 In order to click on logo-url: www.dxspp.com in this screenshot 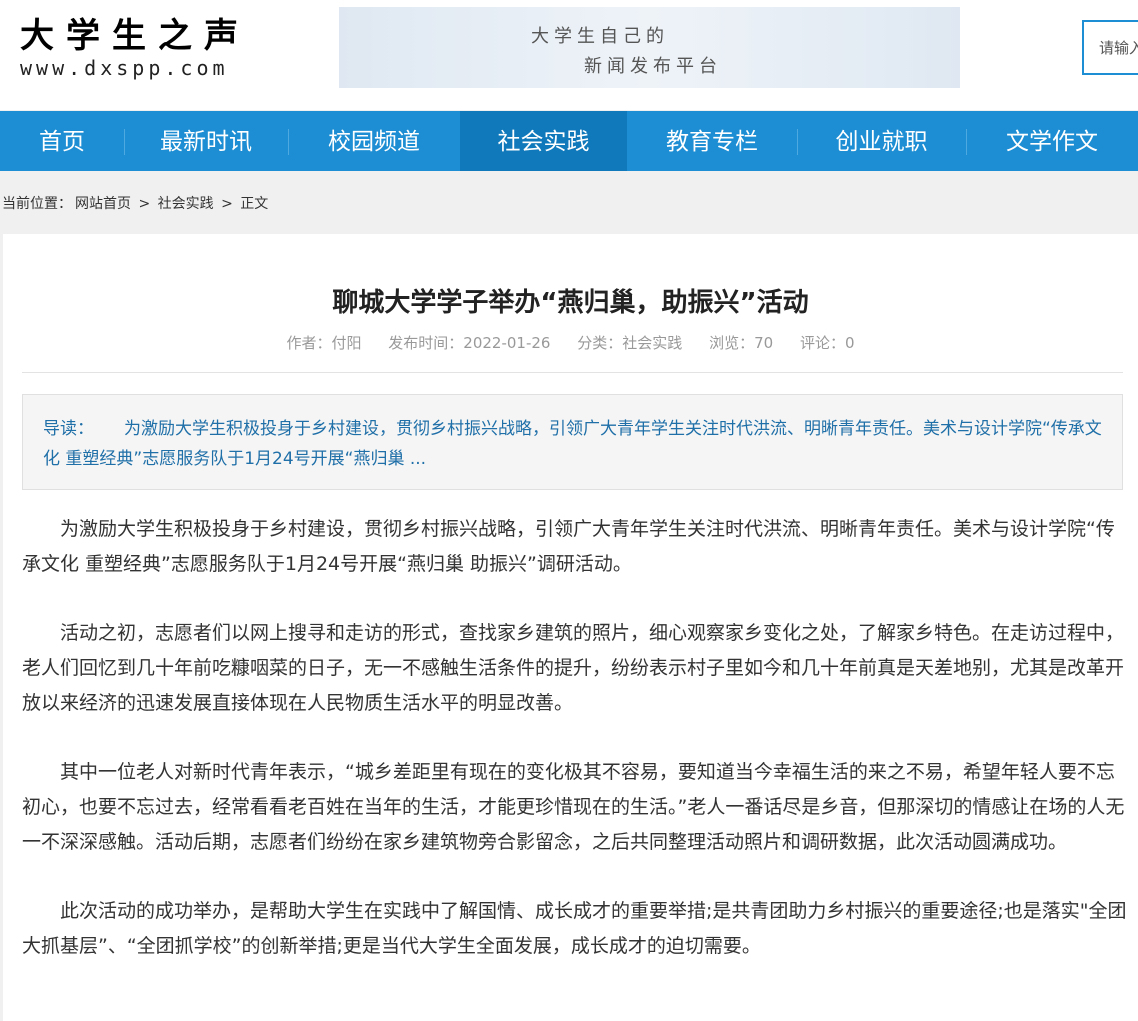, I will do `click(124, 68)`.